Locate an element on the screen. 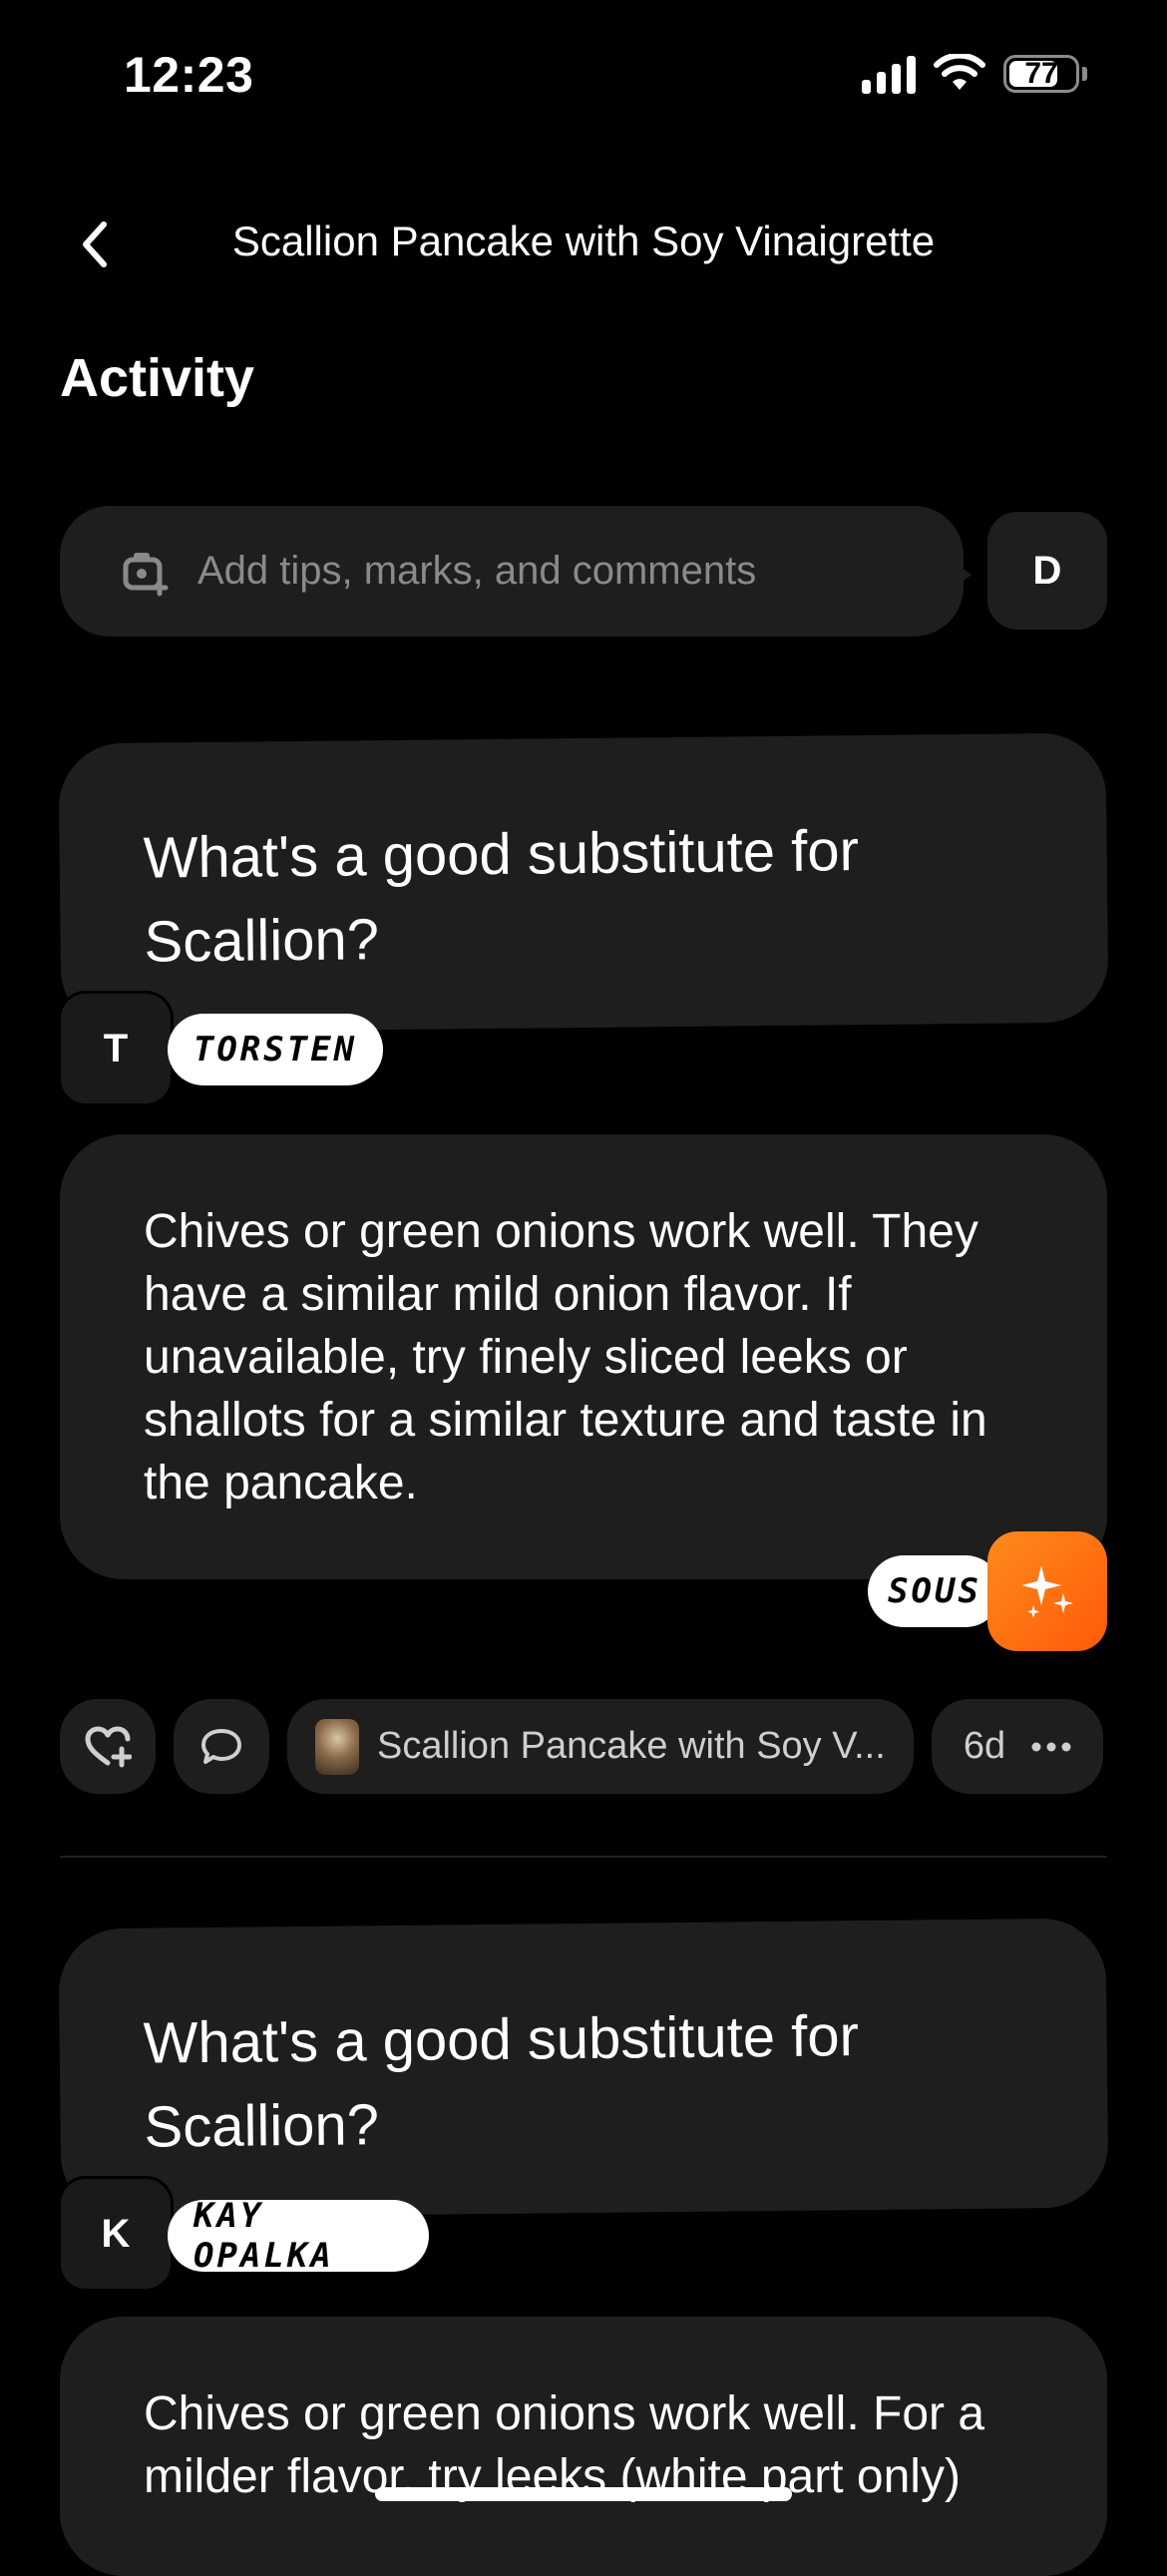  comment-composer: Add tips, marks, and comments is located at coordinates (512, 571).